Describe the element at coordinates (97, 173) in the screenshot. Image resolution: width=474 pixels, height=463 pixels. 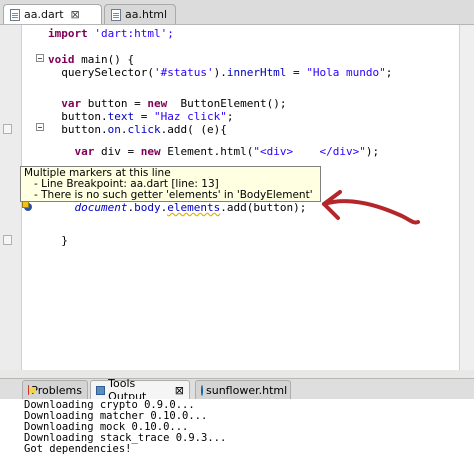
I see `tooltip-title: Multiple markers at this line` at that location.